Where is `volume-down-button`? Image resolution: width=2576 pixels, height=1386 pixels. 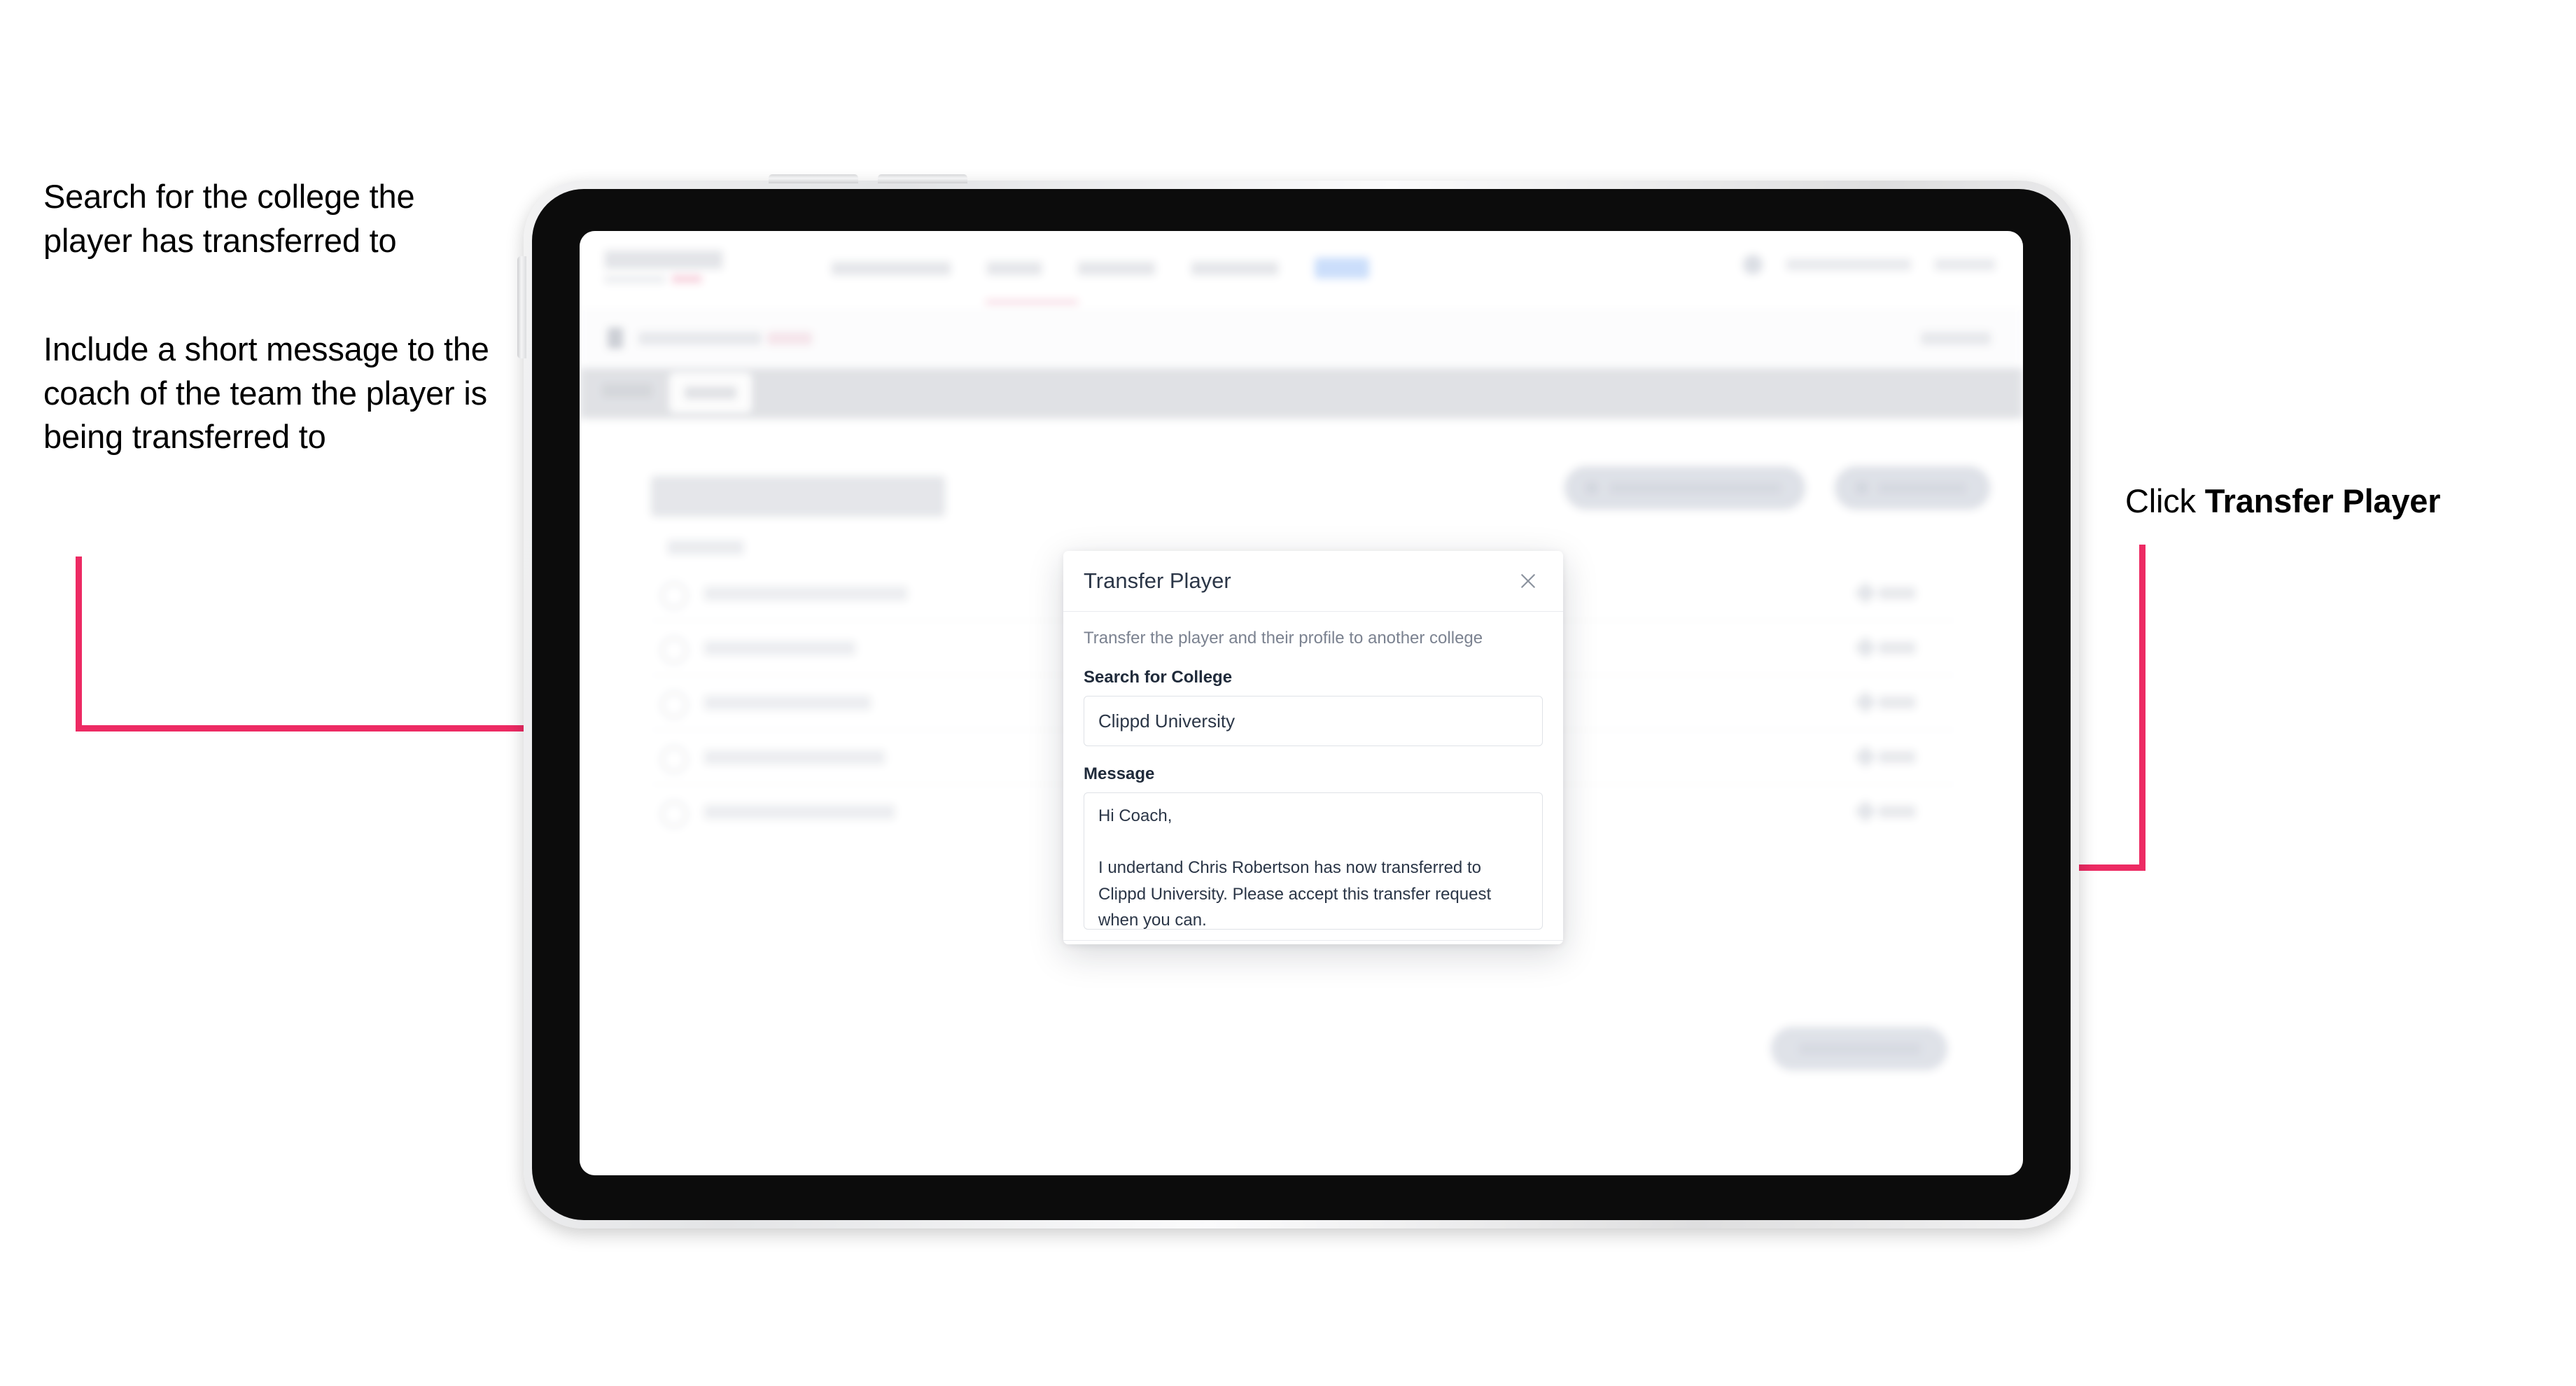
volume-down-button is located at coordinates (922, 178).